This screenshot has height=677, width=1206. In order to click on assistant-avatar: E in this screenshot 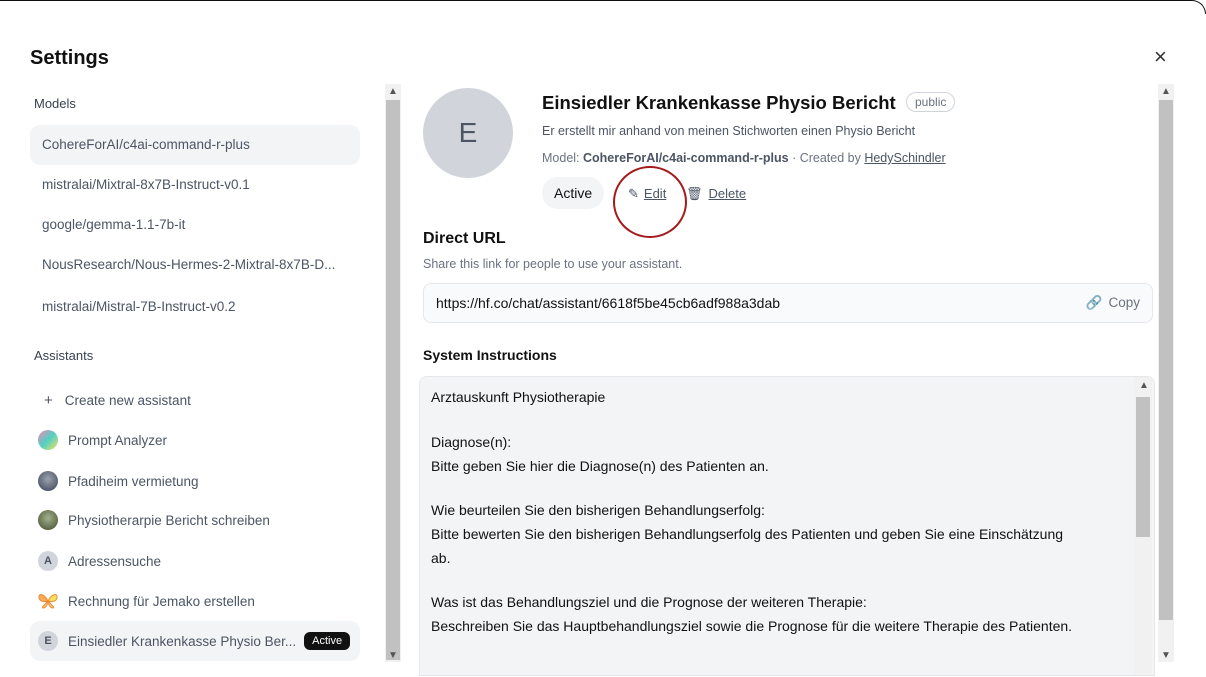, I will do `click(468, 133)`.